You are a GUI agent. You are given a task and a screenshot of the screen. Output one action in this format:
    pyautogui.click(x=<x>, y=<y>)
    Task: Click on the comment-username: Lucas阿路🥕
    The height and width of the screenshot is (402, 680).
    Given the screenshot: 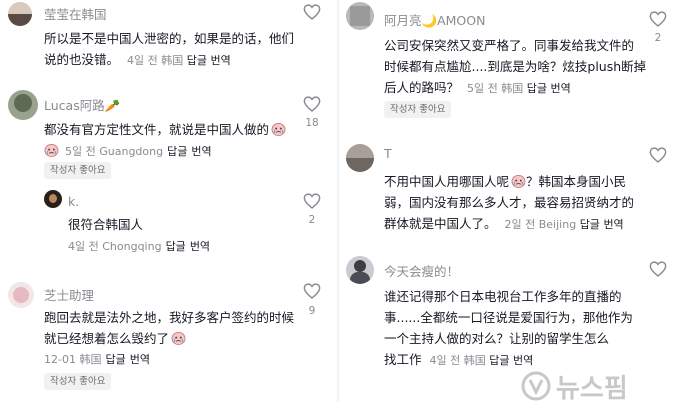 What is the action you would take?
    pyautogui.click(x=82, y=104)
    